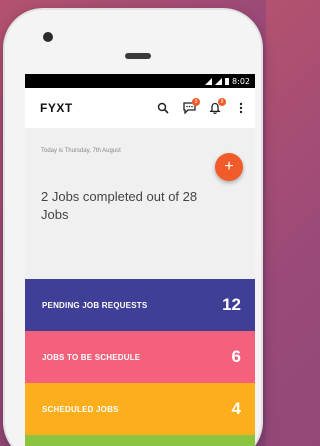 This screenshot has height=446, width=320. I want to click on row-label: JOBS TO BE SCHEDULE, so click(91, 357).